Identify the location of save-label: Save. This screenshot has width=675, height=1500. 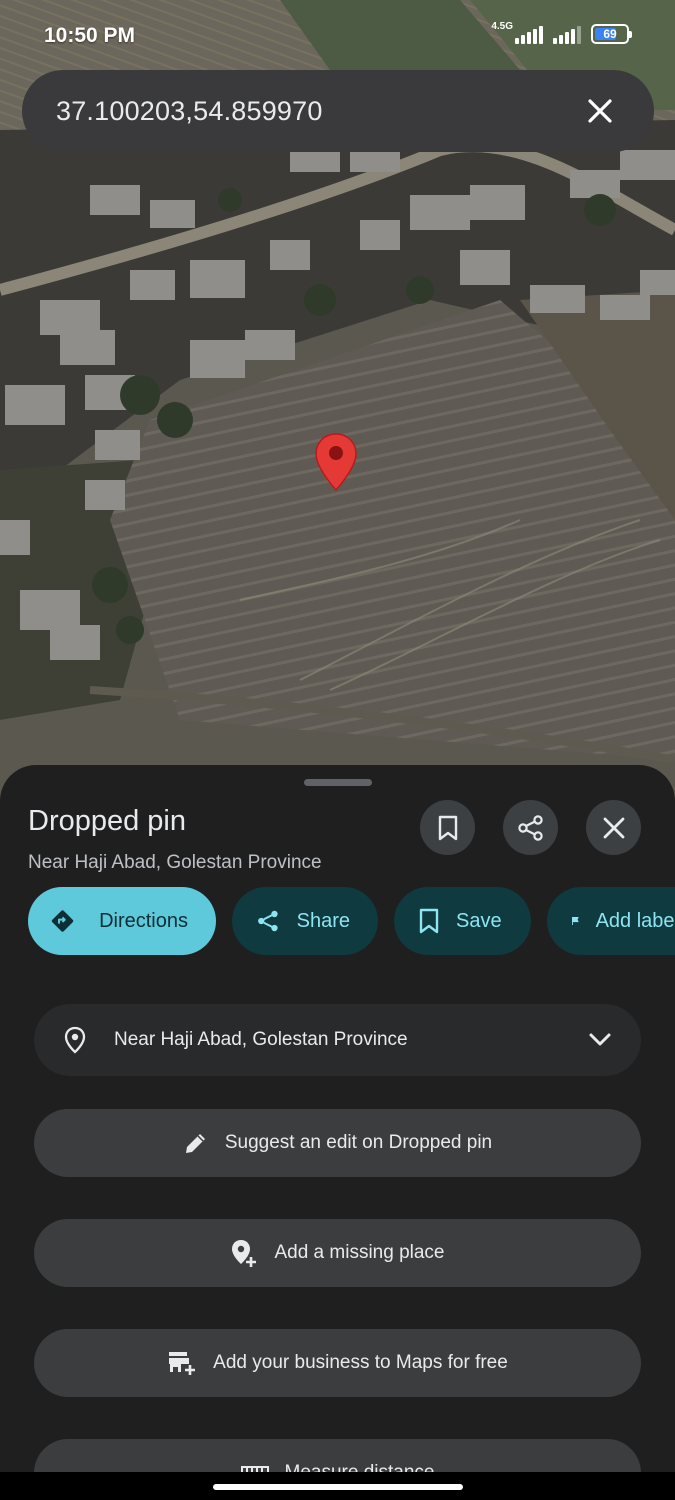
(479, 920).